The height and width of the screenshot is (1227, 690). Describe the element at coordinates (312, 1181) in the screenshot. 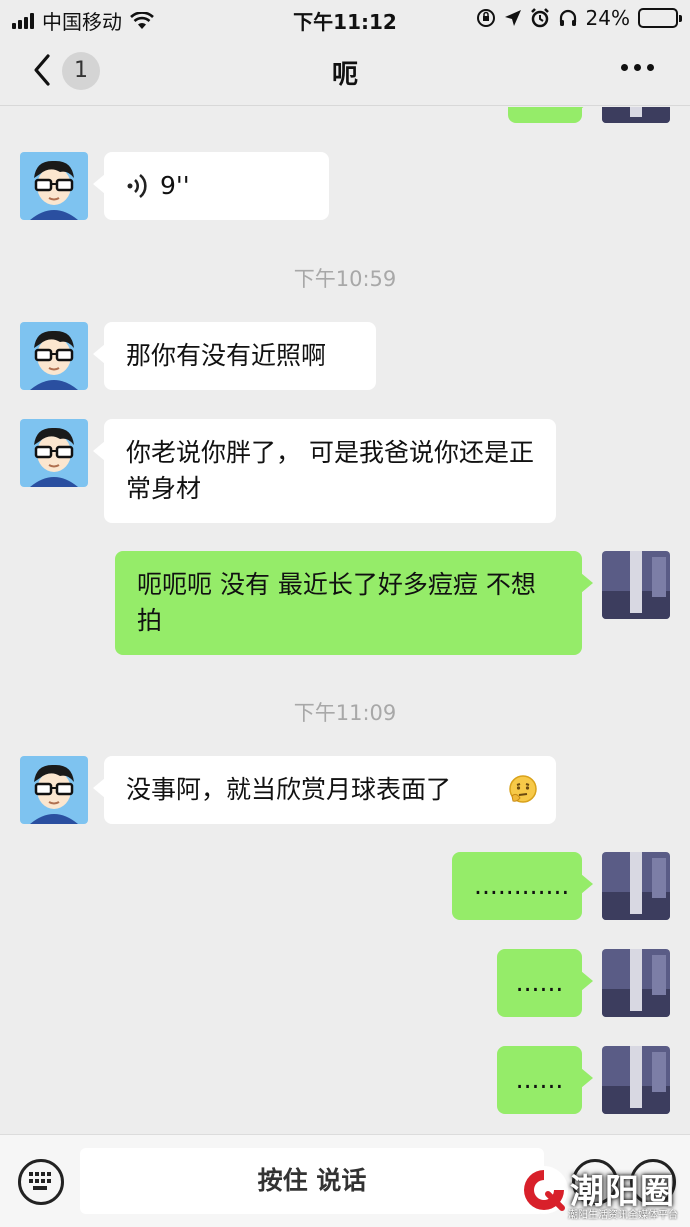

I see `hold-to-talk-button: 按住 说话` at that location.